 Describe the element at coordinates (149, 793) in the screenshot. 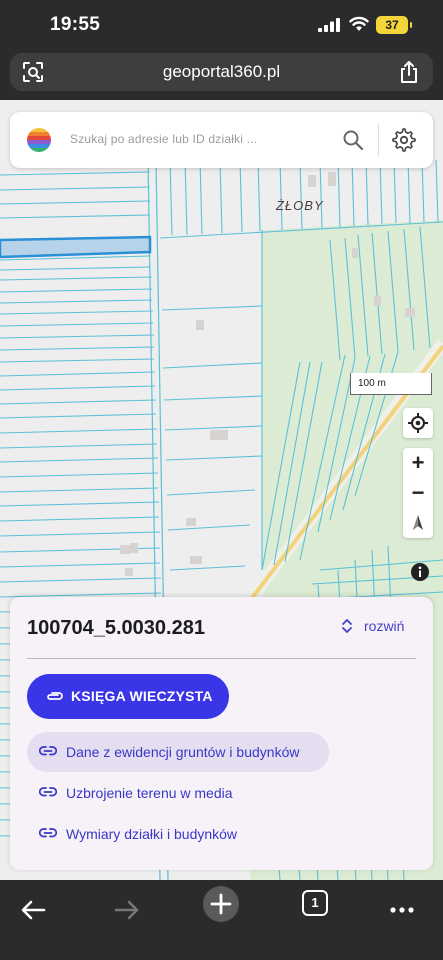

I see `link-label: Uzbrojenie terenu w media` at that location.